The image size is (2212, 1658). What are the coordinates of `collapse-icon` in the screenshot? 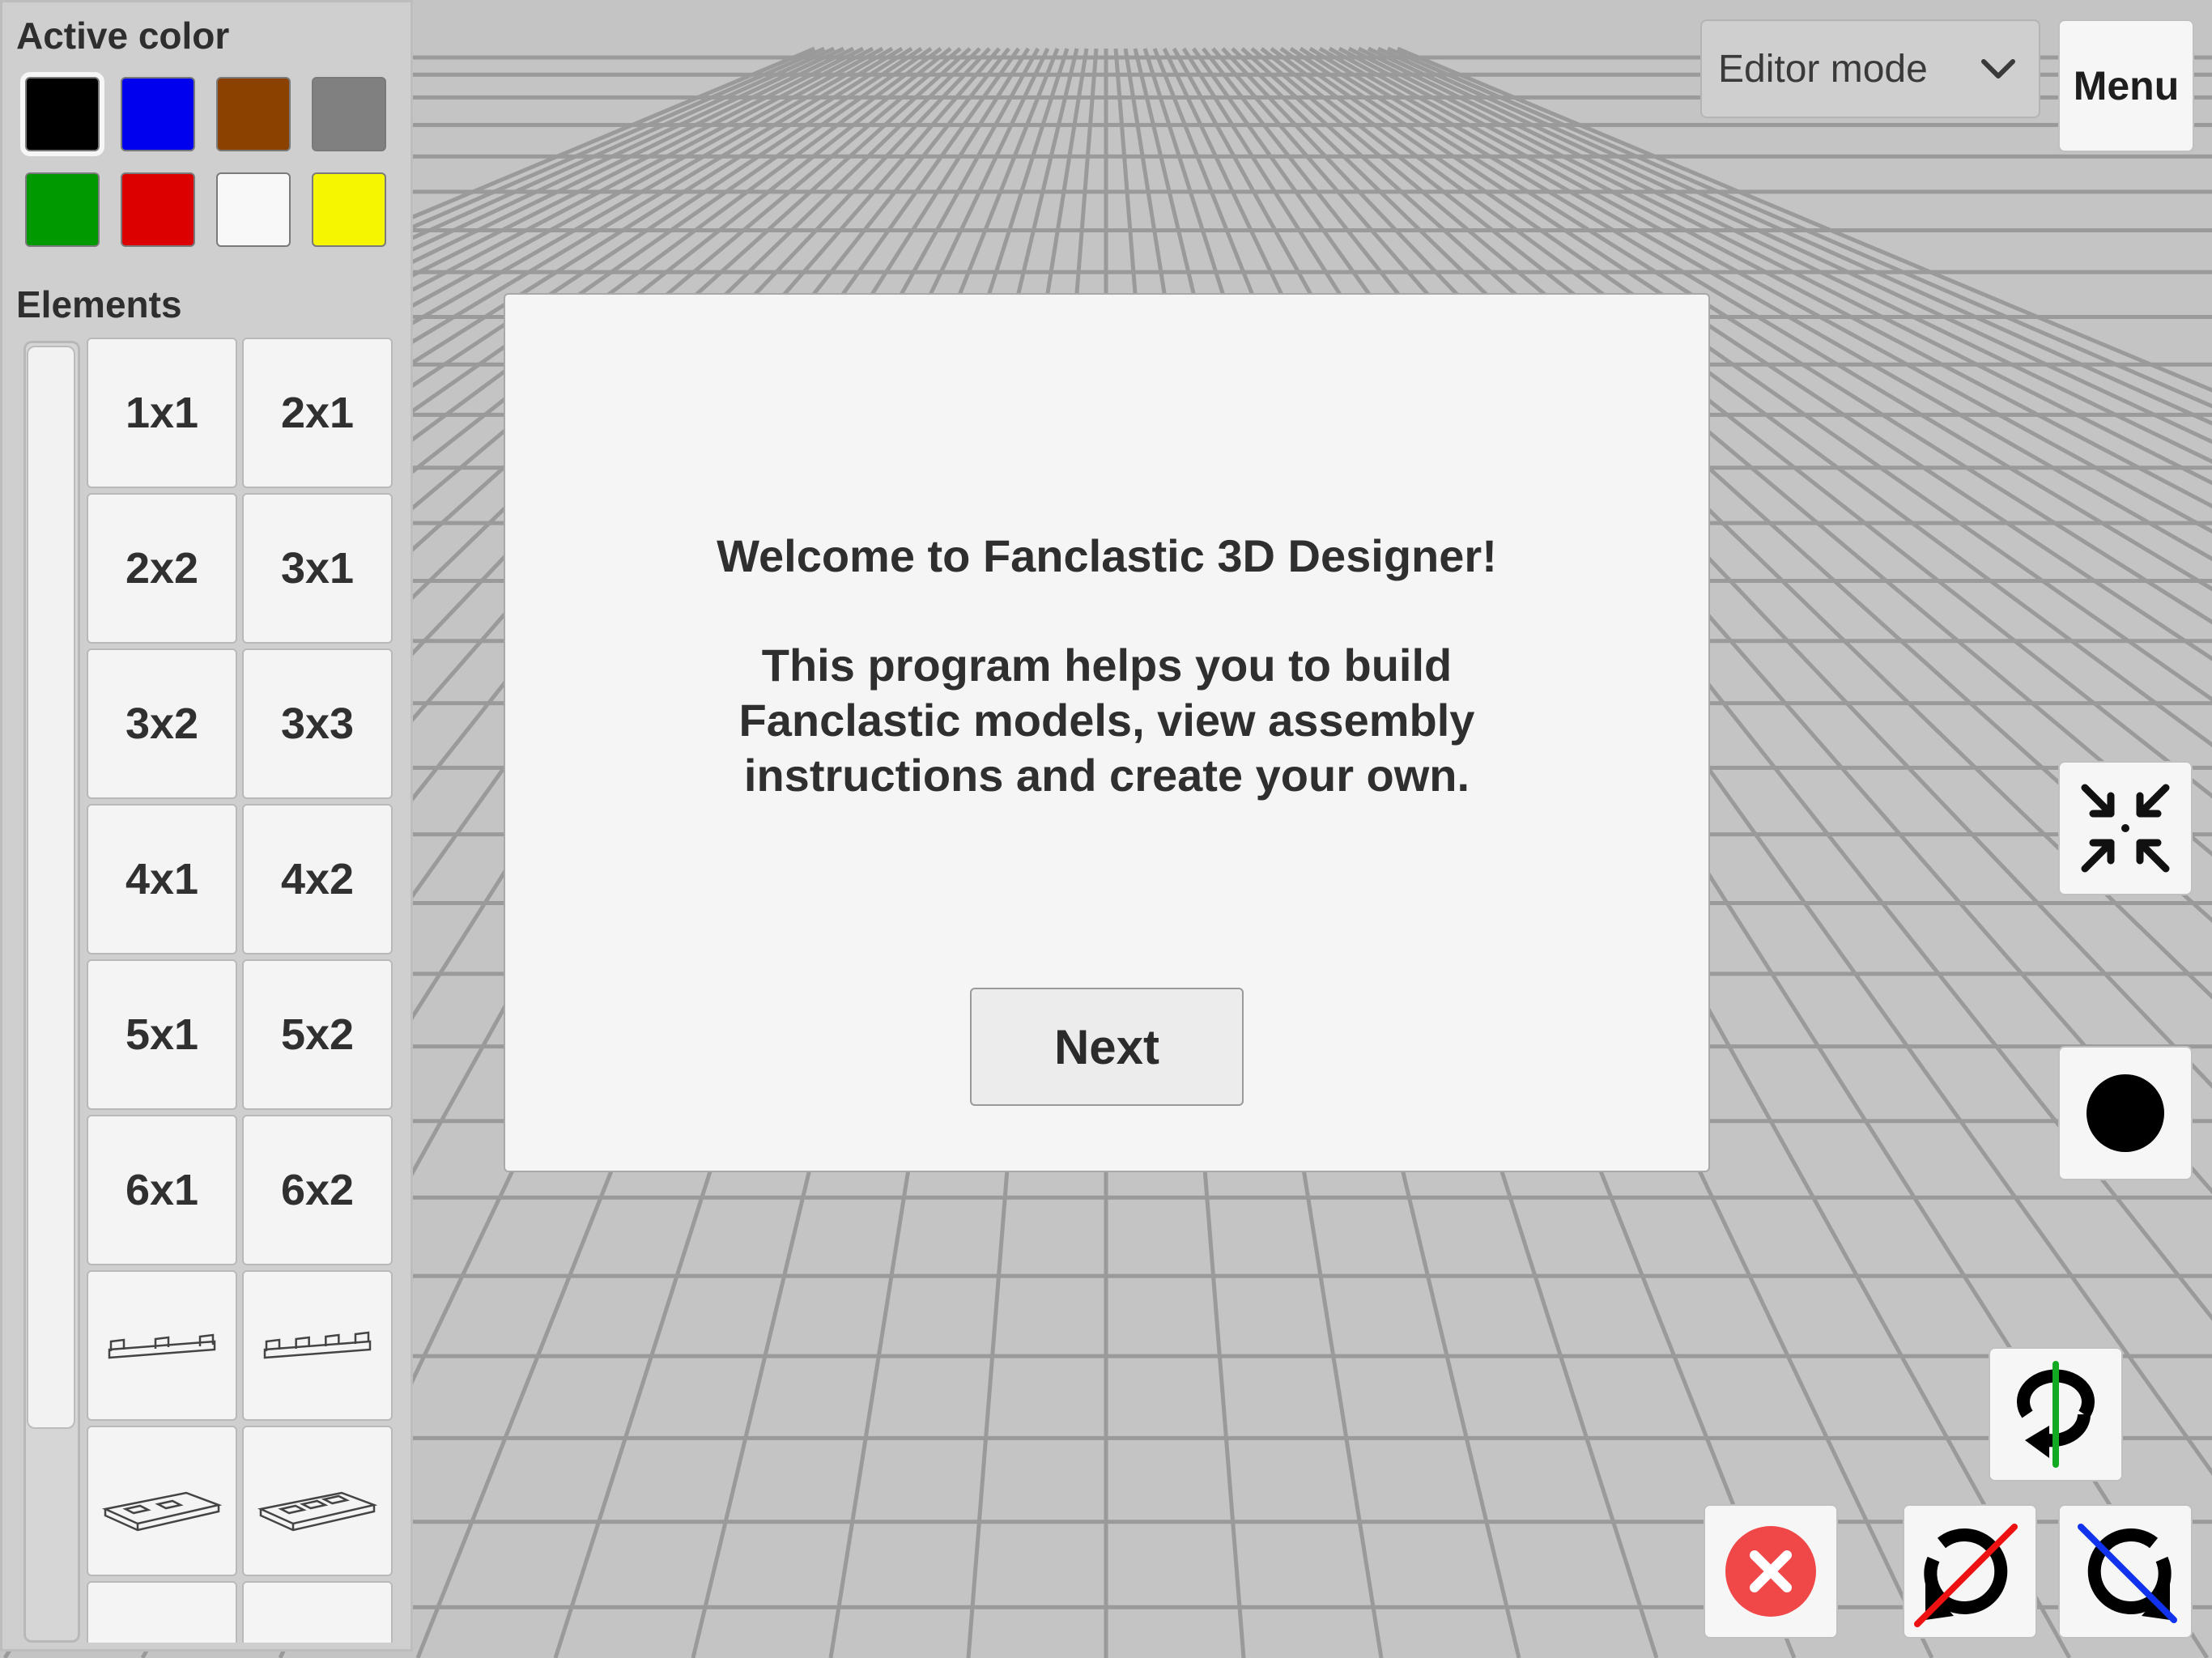 It's located at (2126, 828).